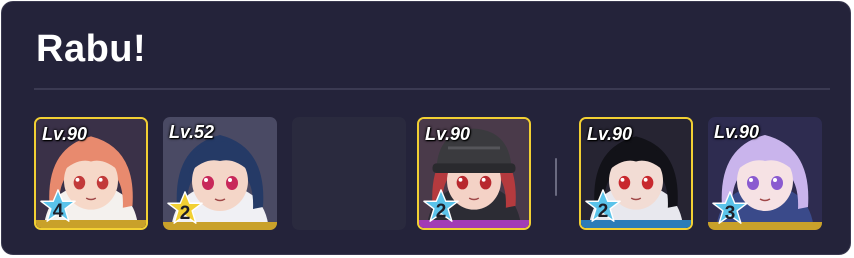 The width and height of the screenshot is (854, 258). What do you see at coordinates (58, 211) in the screenshot?
I see `star-count: 4` at bounding box center [58, 211].